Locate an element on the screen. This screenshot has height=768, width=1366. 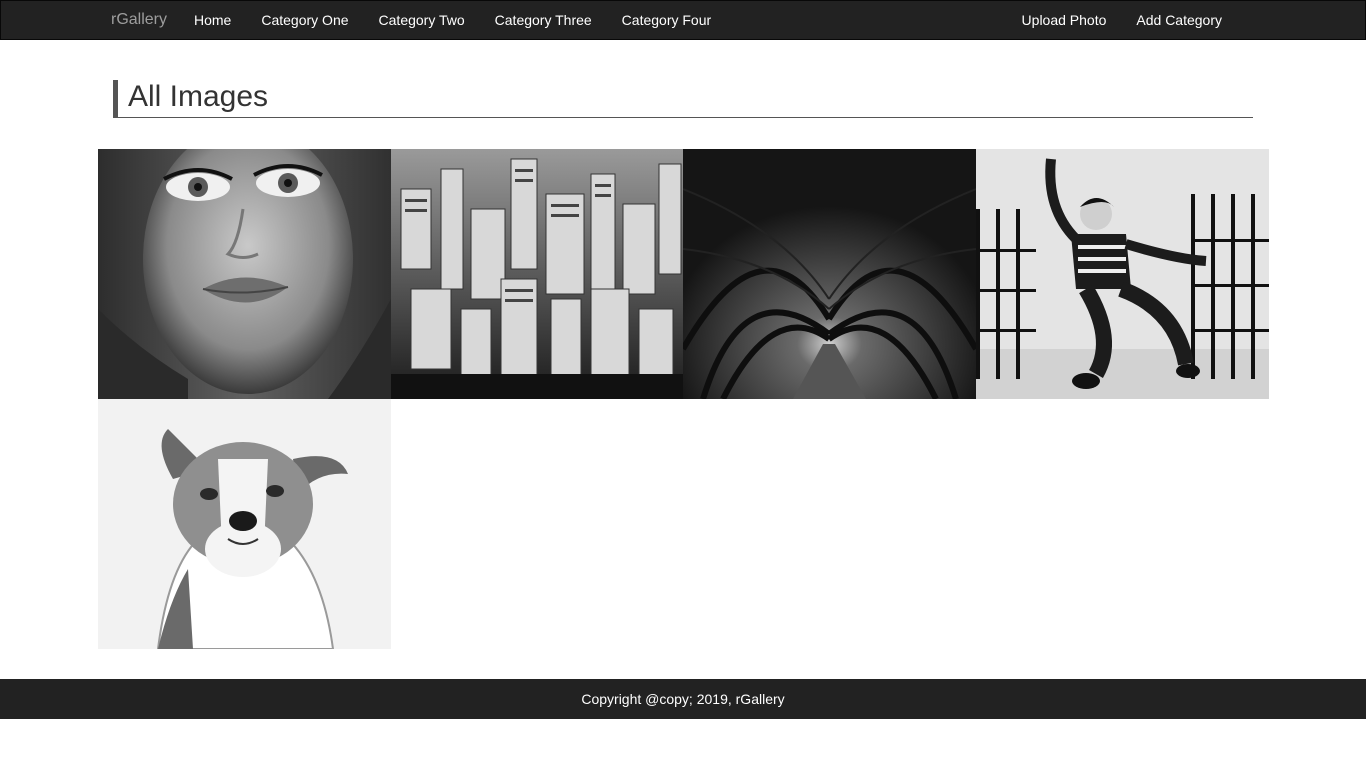
nav-link-category-two: Category Two is located at coordinates (422, 20).